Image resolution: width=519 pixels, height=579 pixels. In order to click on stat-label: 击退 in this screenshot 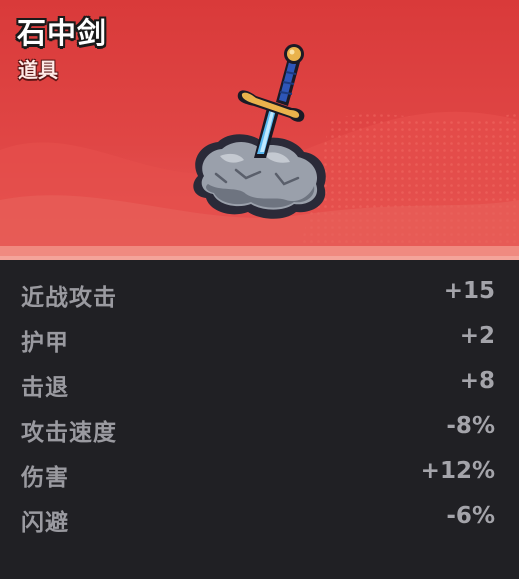, I will do `click(45, 388)`.